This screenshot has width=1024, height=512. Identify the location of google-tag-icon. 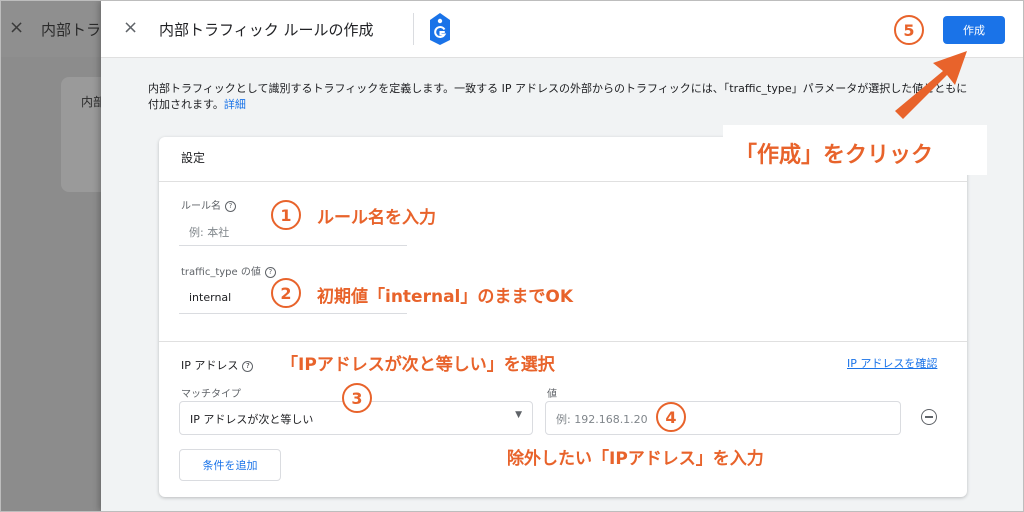
(440, 29).